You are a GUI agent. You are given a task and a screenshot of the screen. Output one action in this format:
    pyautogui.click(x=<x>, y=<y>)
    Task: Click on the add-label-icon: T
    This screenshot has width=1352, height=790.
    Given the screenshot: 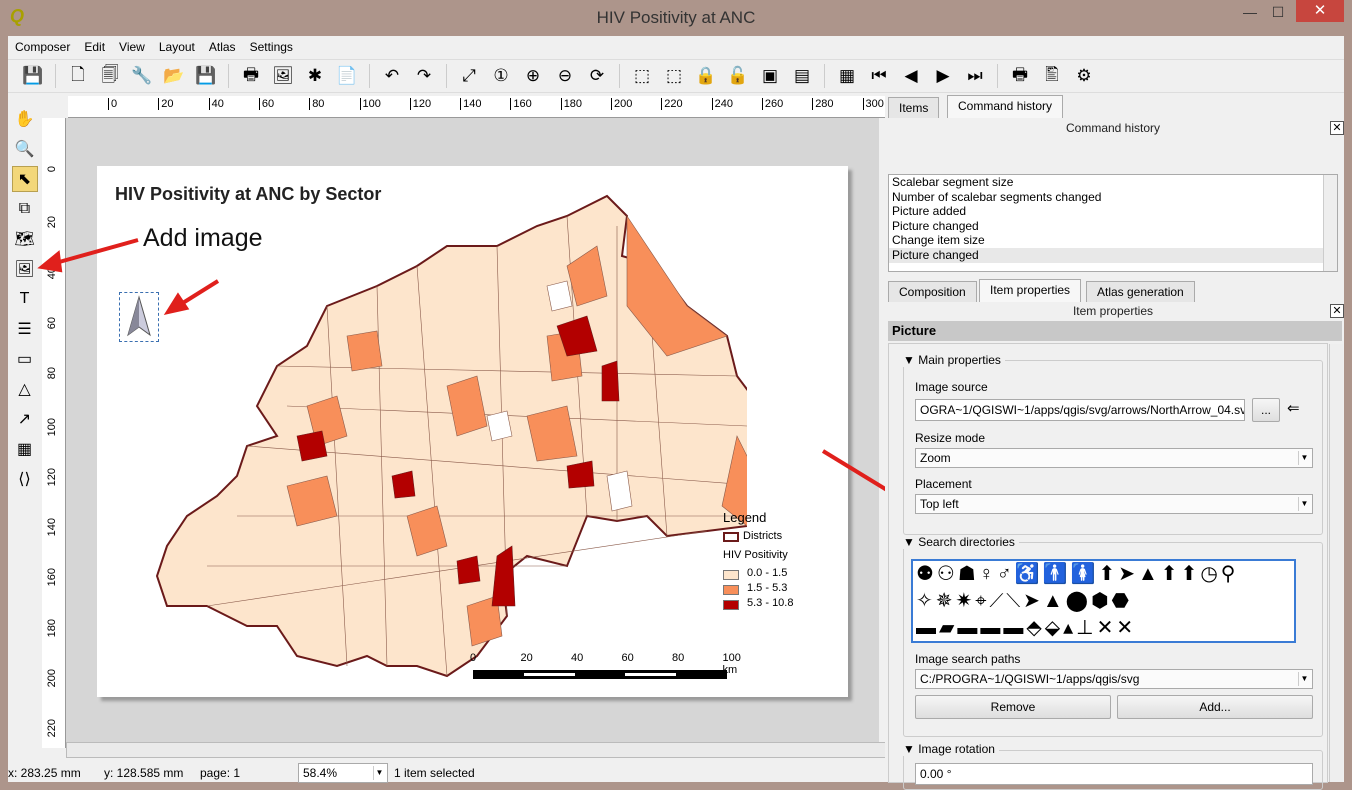 What is the action you would take?
    pyautogui.click(x=25, y=299)
    